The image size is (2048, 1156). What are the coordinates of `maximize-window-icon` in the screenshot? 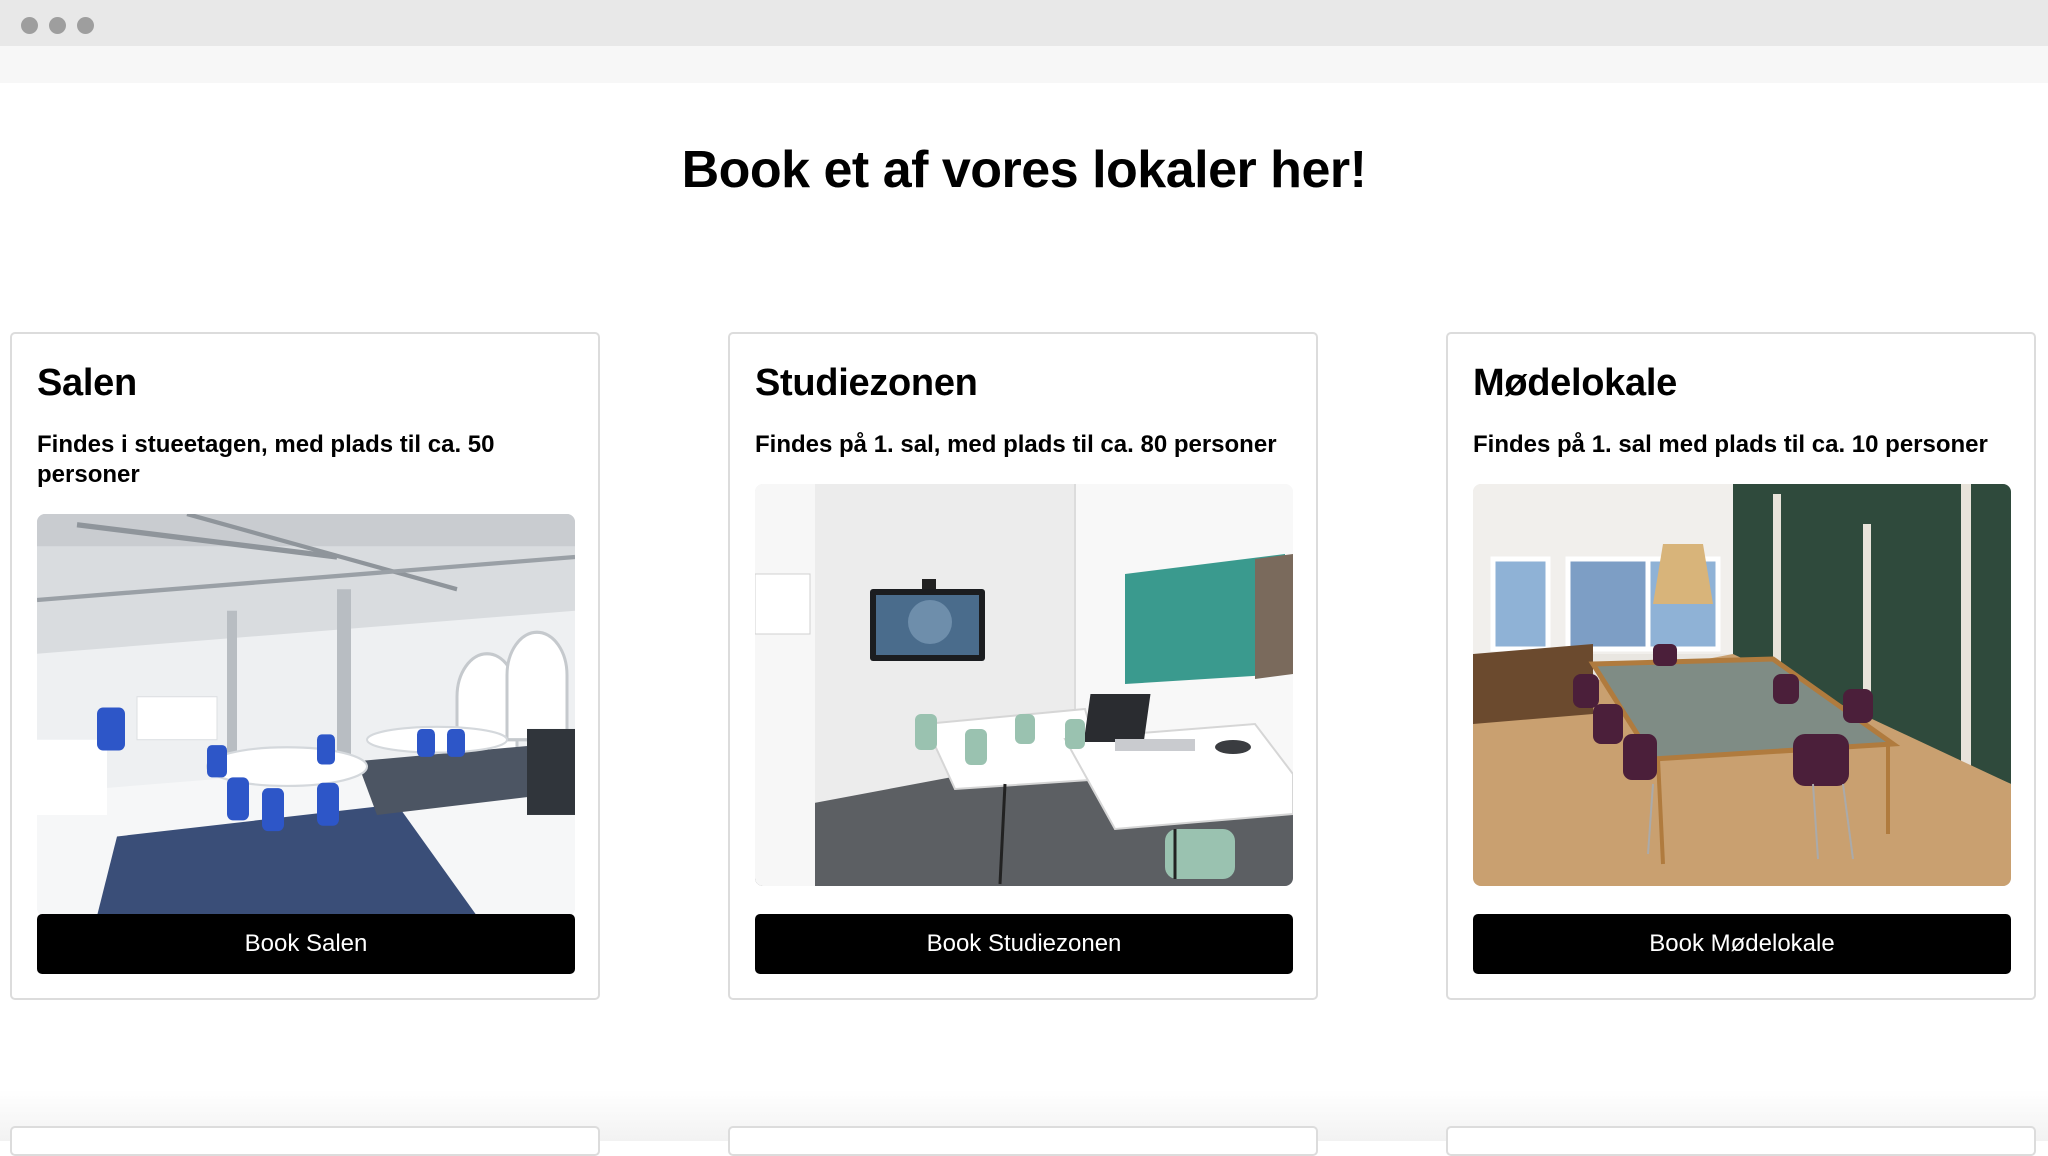 It's located at (85, 25).